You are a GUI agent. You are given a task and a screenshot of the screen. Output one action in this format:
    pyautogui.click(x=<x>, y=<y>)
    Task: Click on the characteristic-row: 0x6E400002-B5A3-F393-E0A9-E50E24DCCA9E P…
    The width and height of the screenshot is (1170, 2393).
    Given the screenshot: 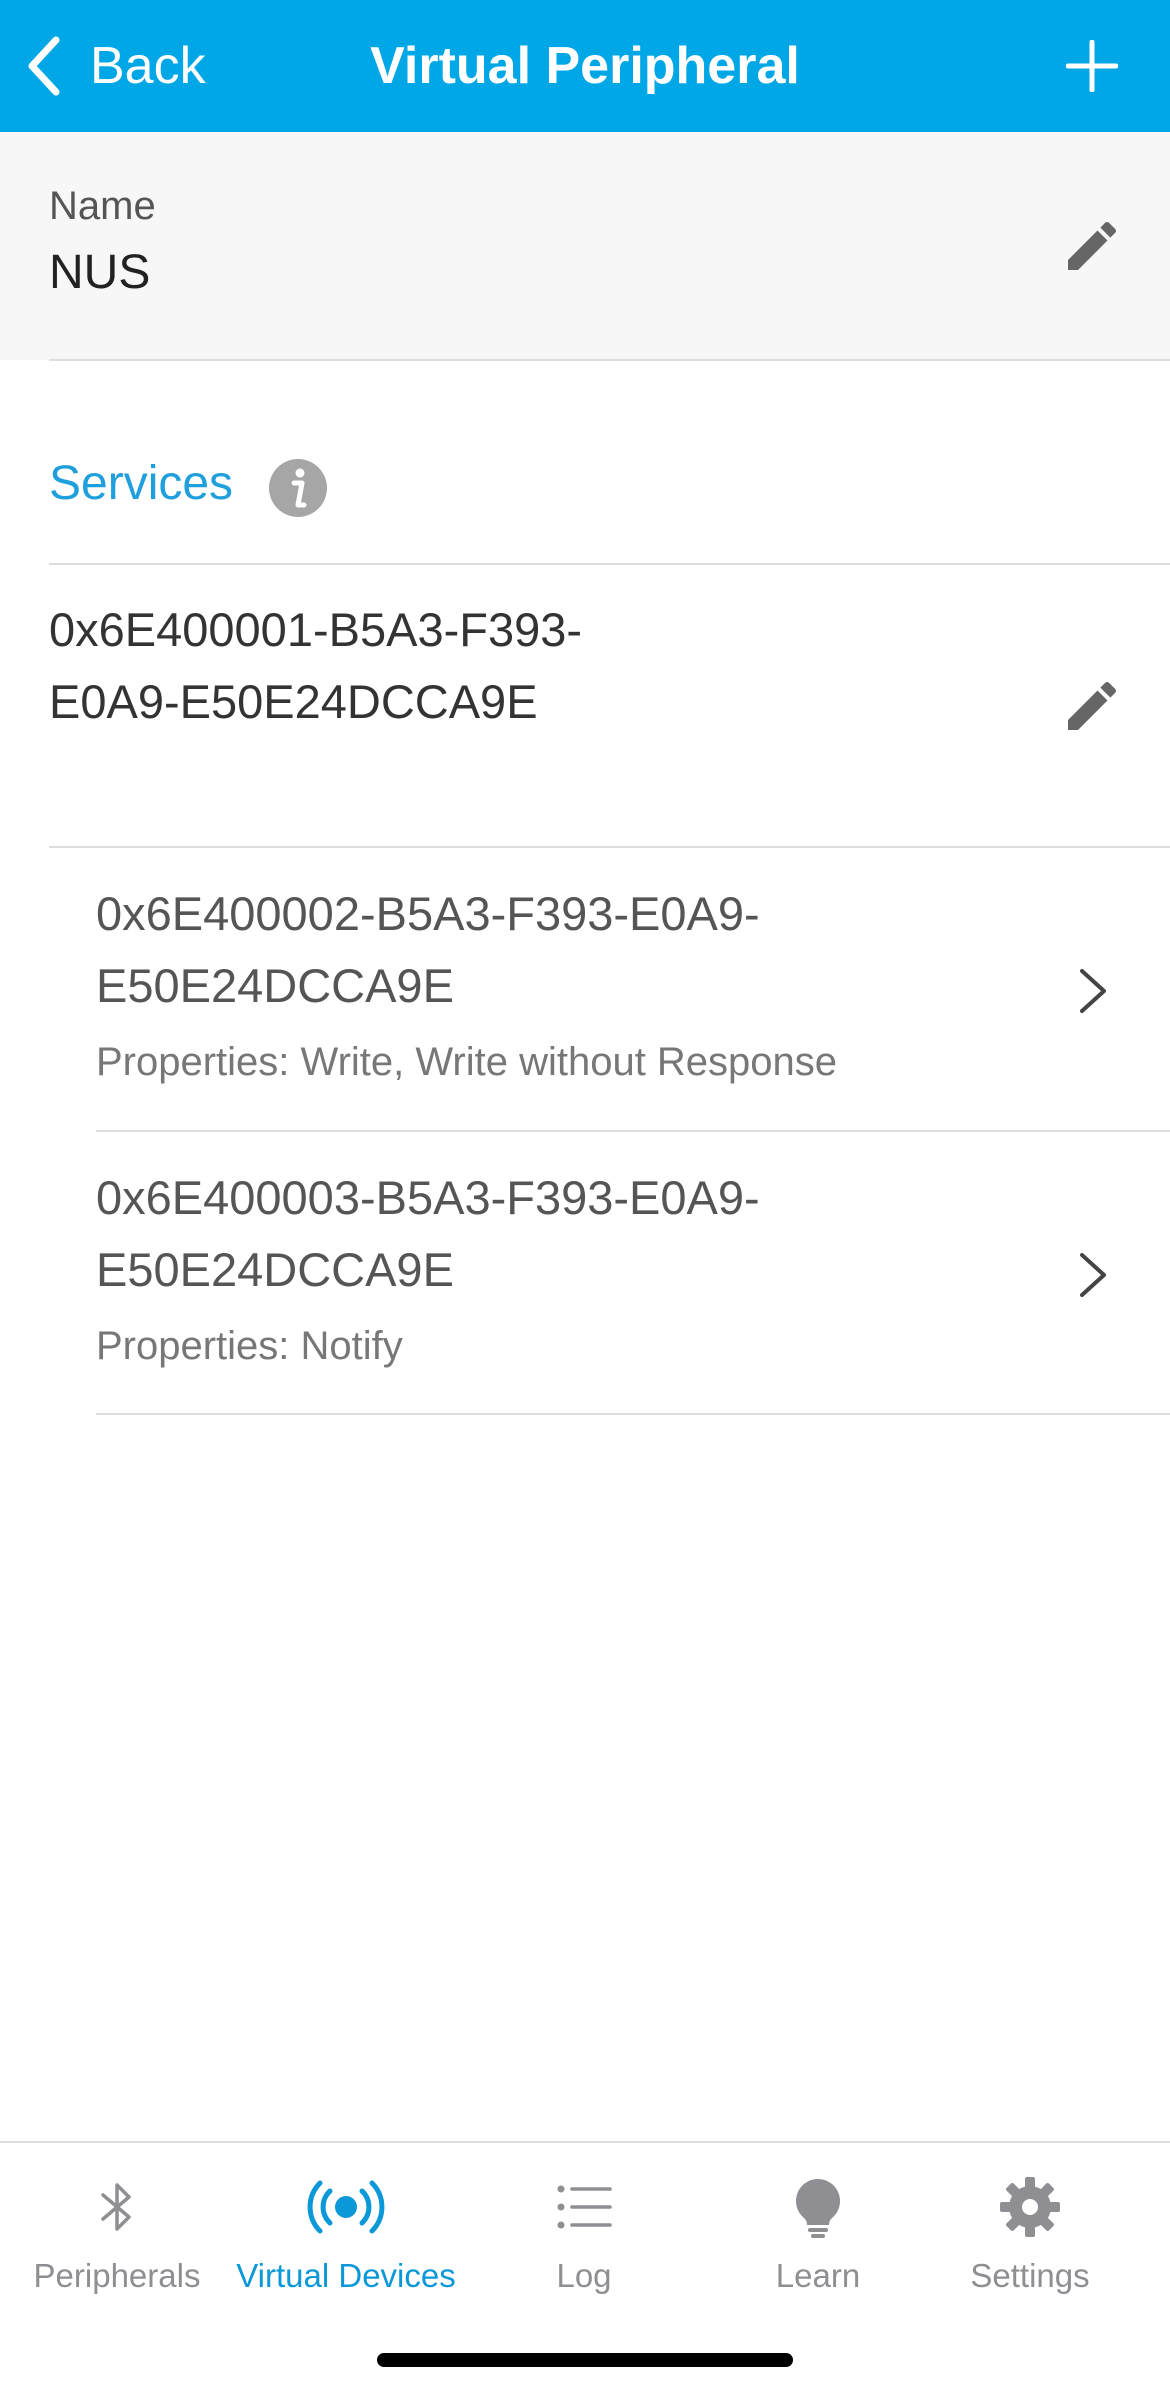 What is the action you would take?
    pyautogui.click(x=633, y=1003)
    